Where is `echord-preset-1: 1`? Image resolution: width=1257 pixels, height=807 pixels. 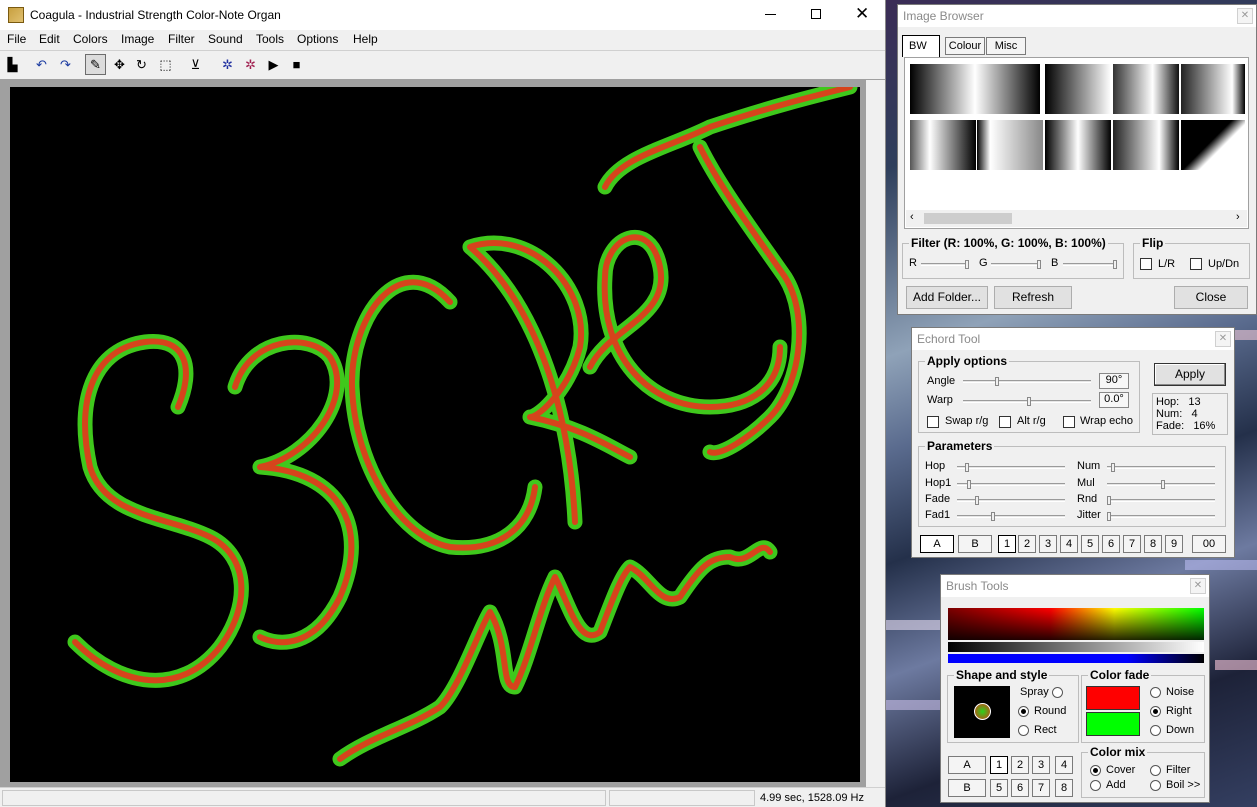
echord-preset-1: 1 is located at coordinates (1007, 544).